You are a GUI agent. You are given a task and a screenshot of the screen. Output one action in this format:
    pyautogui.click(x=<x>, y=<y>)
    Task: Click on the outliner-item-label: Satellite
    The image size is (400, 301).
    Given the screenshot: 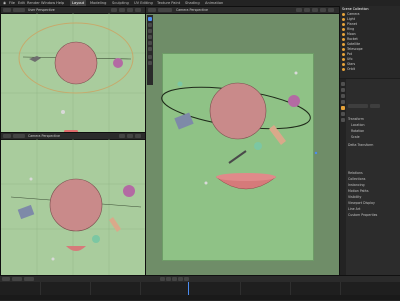 What is the action you would take?
    pyautogui.click(x=354, y=44)
    